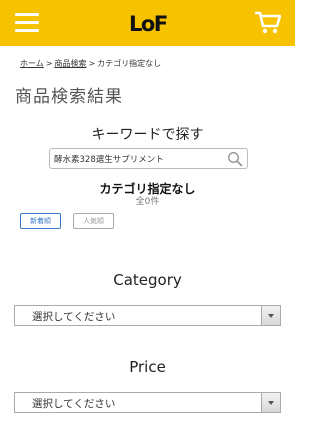 This screenshot has height=443, width=320. What do you see at coordinates (147, 135) in the screenshot?
I see `keyword-search-heading: キーワードで探す` at bounding box center [147, 135].